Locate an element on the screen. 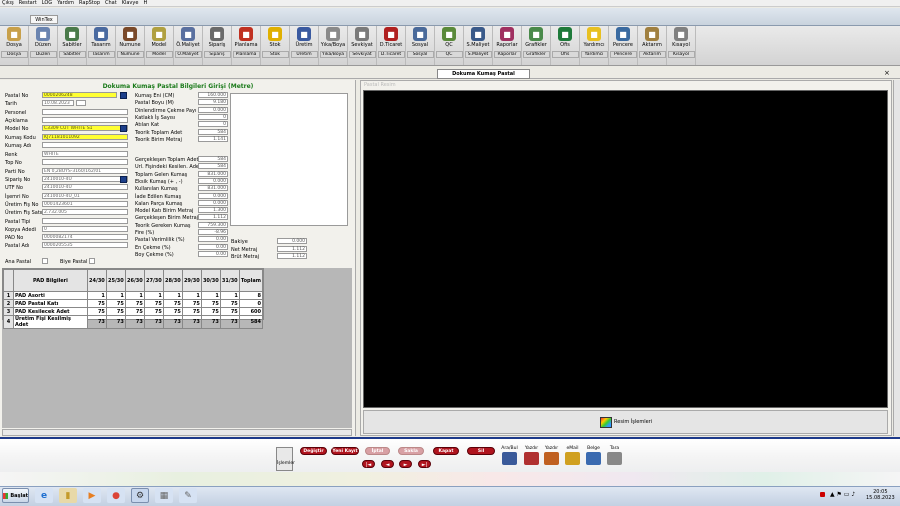  ribbon-button-d-zen: ■ Düzen Düzen is located at coordinates (43, 45).